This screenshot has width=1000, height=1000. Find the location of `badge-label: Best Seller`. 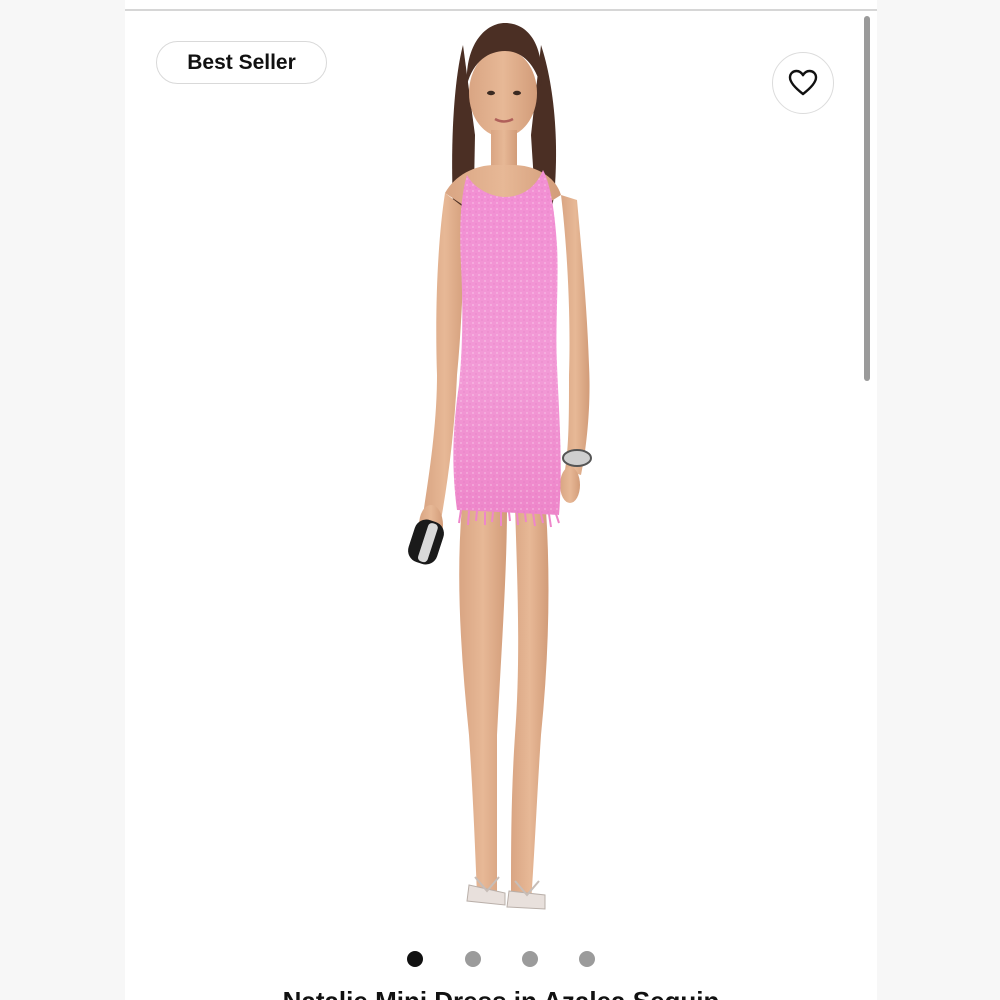

badge-label: Best Seller is located at coordinates (241, 62).